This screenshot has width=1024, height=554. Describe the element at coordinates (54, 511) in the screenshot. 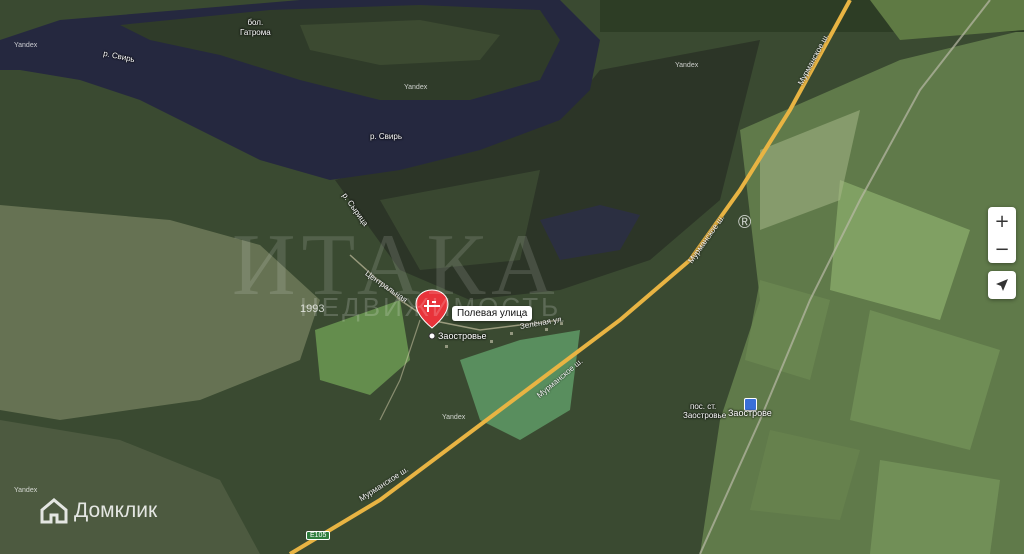

I see `house-icon` at that location.